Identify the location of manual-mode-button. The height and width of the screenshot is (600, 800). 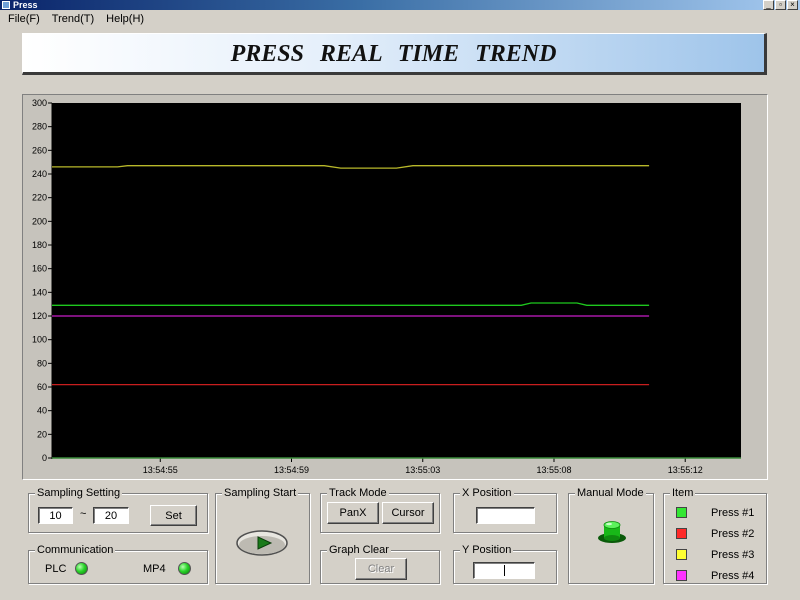
(613, 532).